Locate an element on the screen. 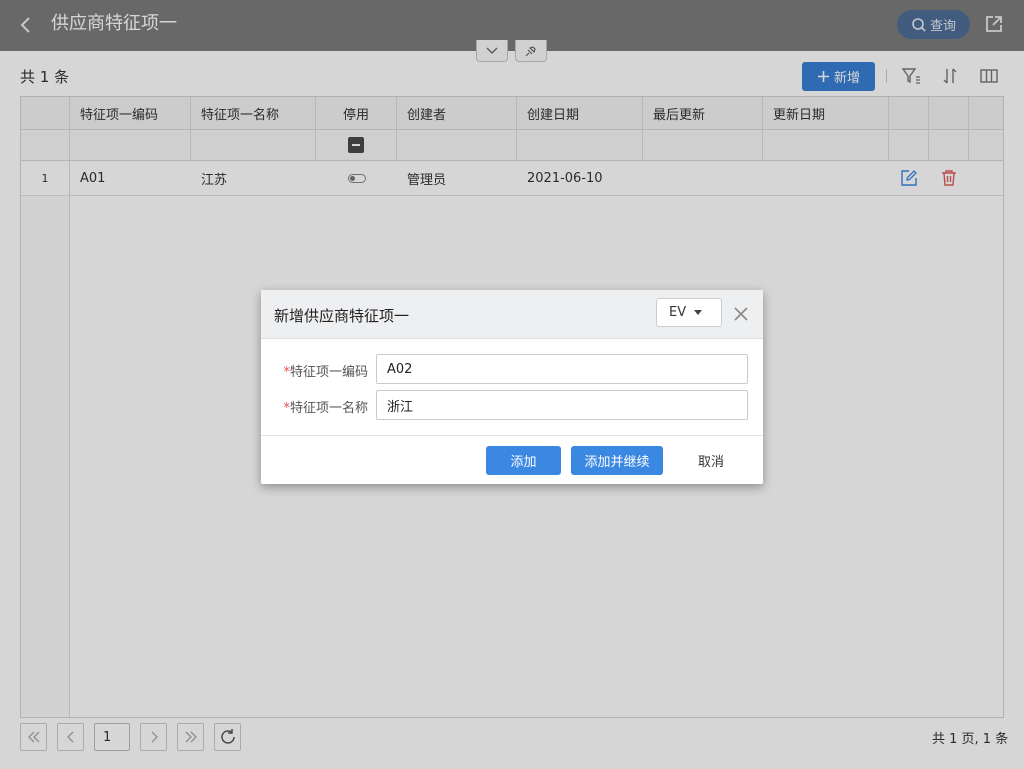 This screenshot has width=1024, height=769. dialog-title: 新增供应商特征项一 is located at coordinates (342, 316).